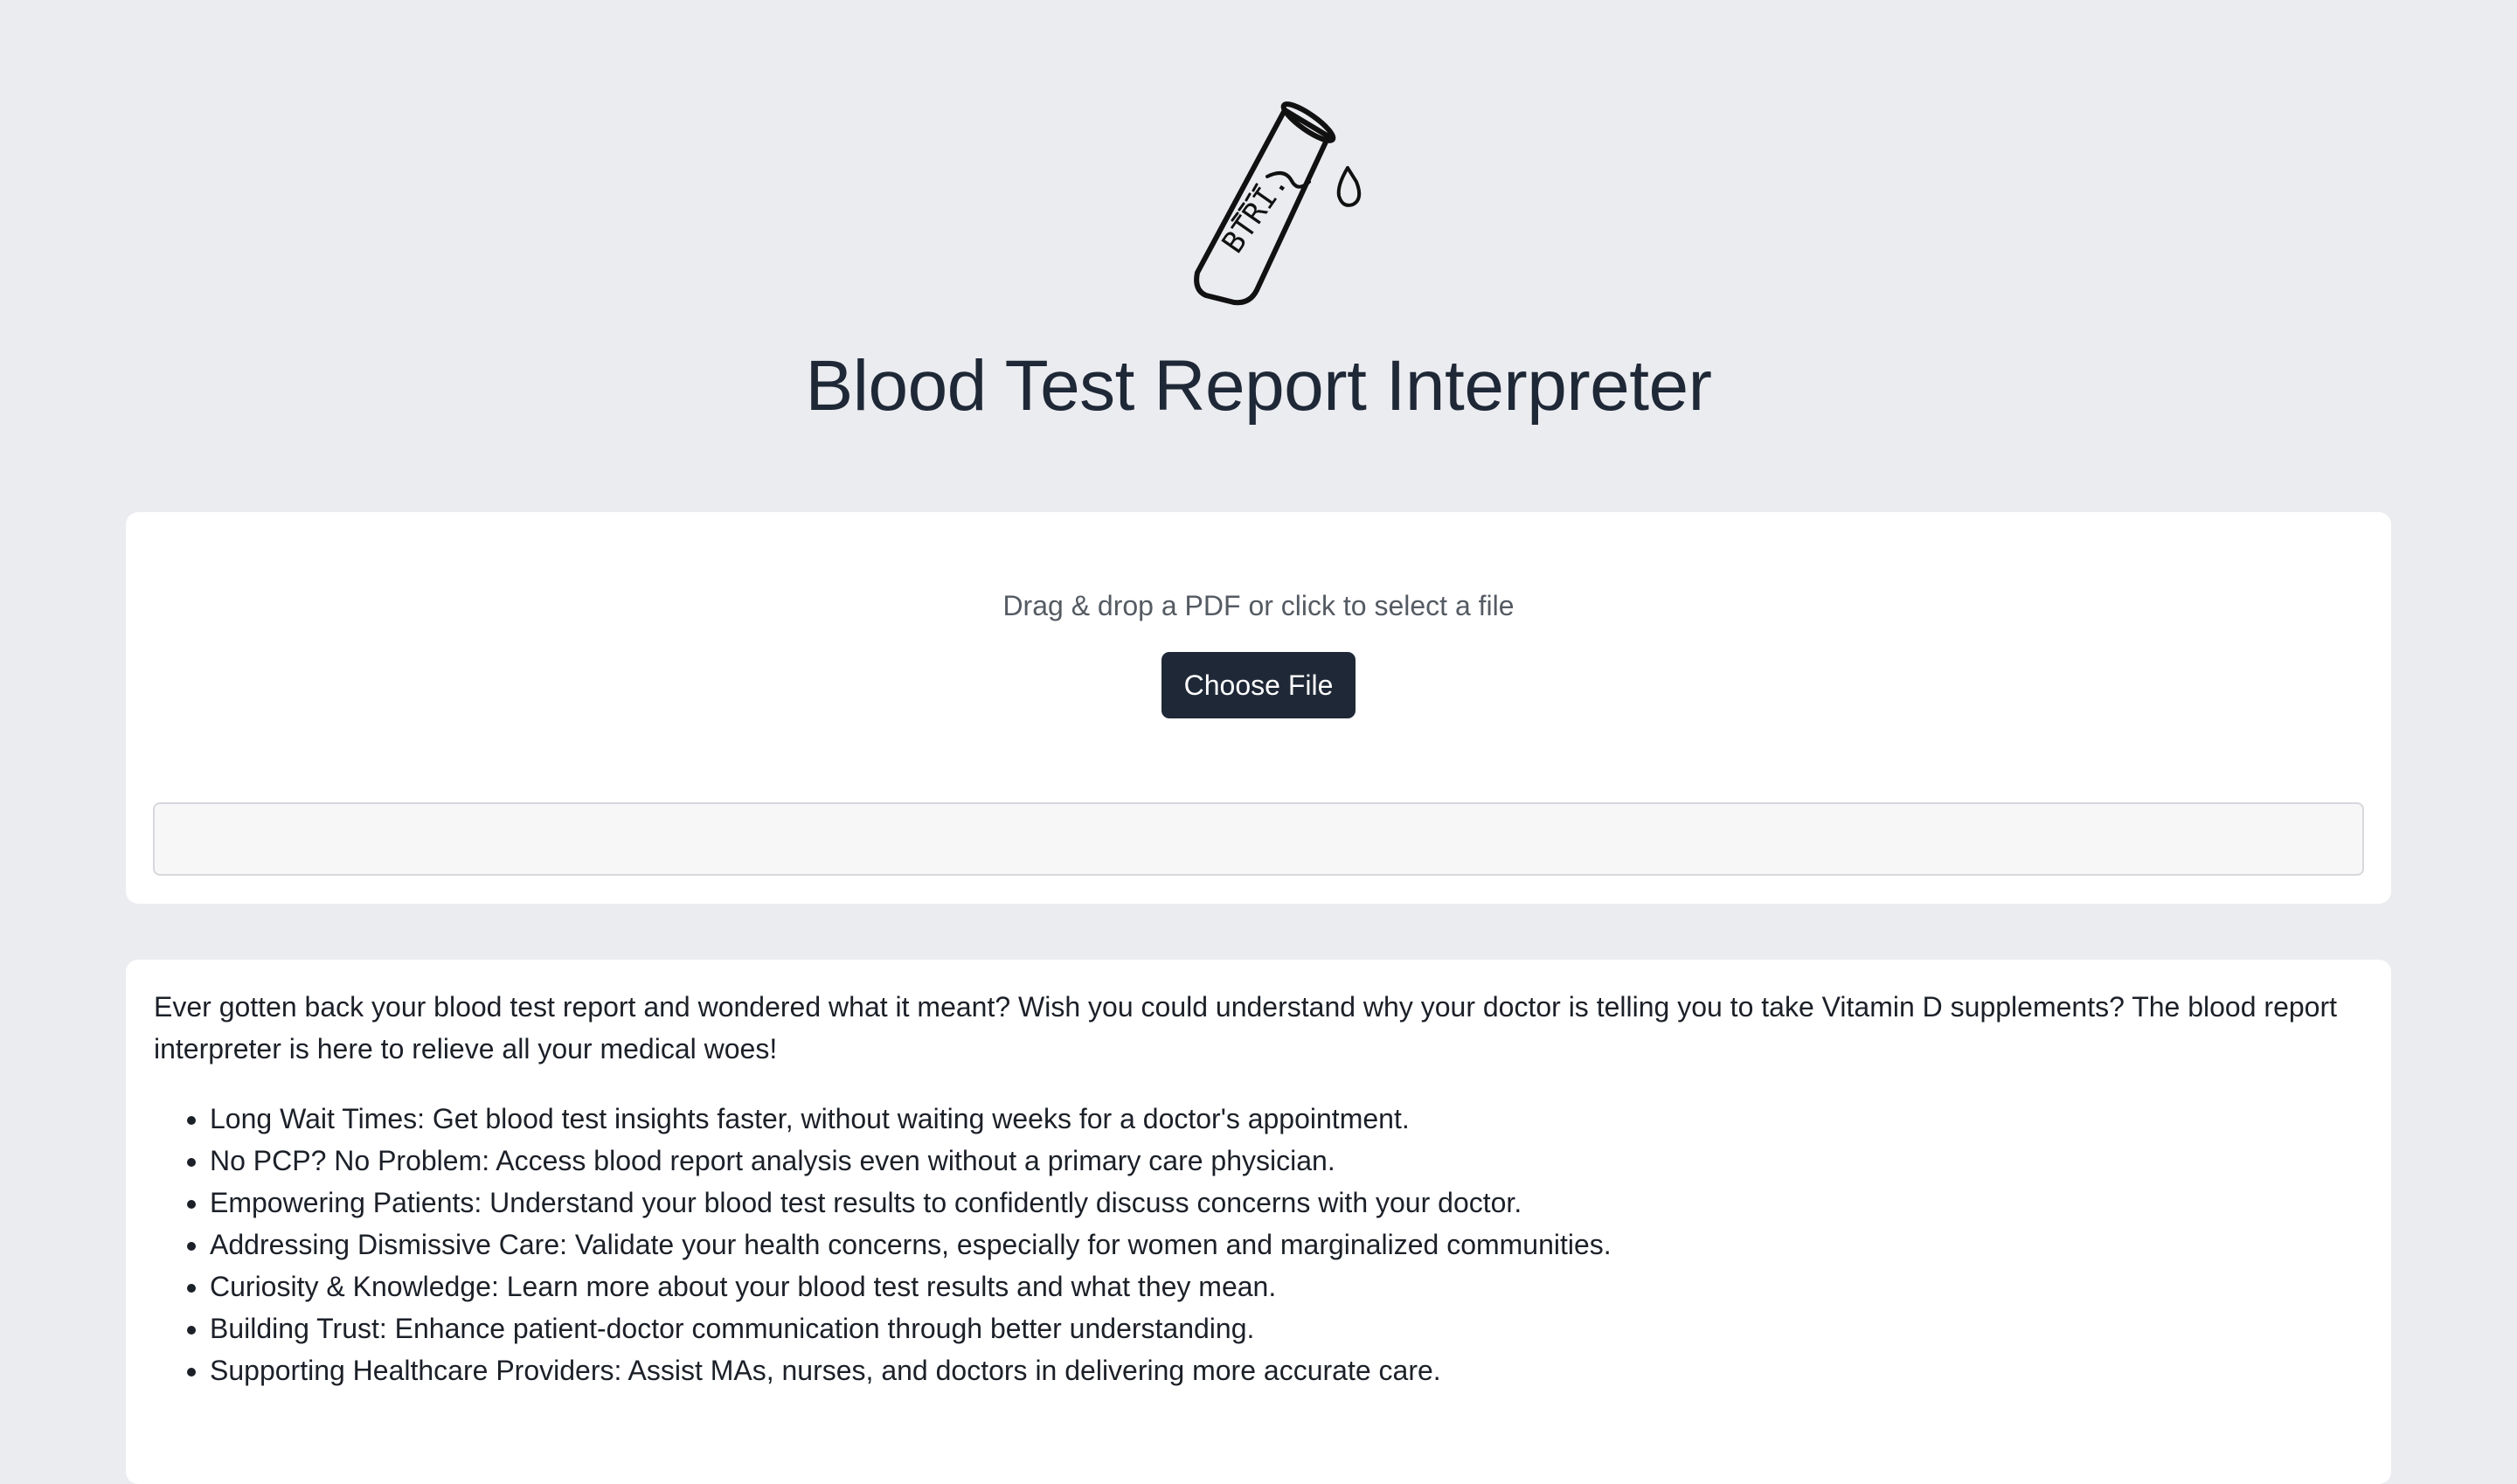 This screenshot has width=2517, height=1484. Describe the element at coordinates (1258, 839) in the screenshot. I see `result-output-box` at that location.